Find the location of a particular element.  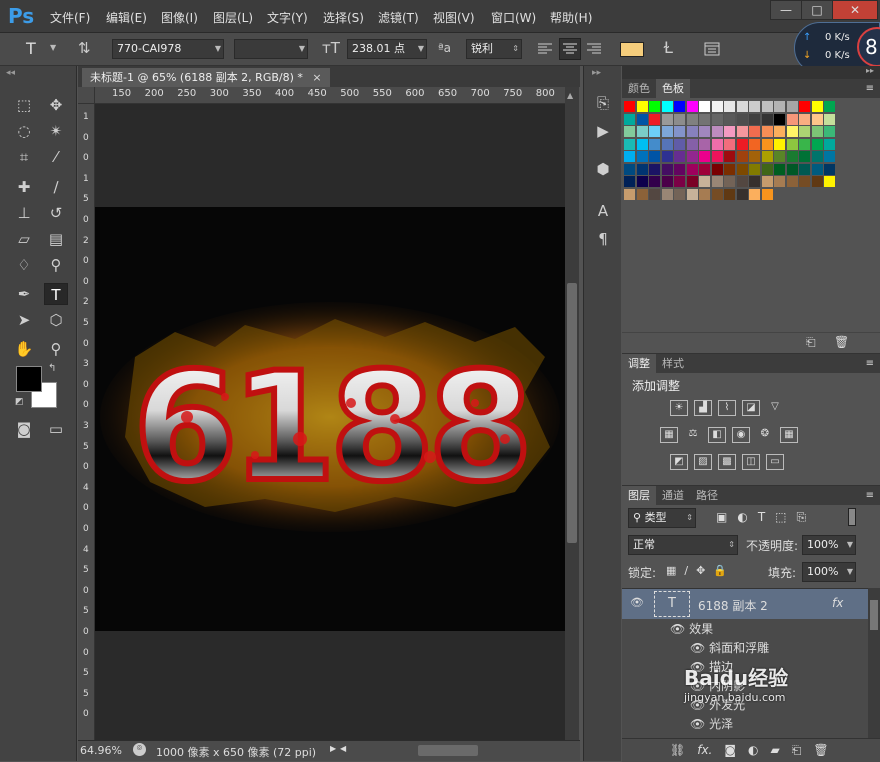

opacity-input: 100% ▼ is located at coordinates (829, 545).